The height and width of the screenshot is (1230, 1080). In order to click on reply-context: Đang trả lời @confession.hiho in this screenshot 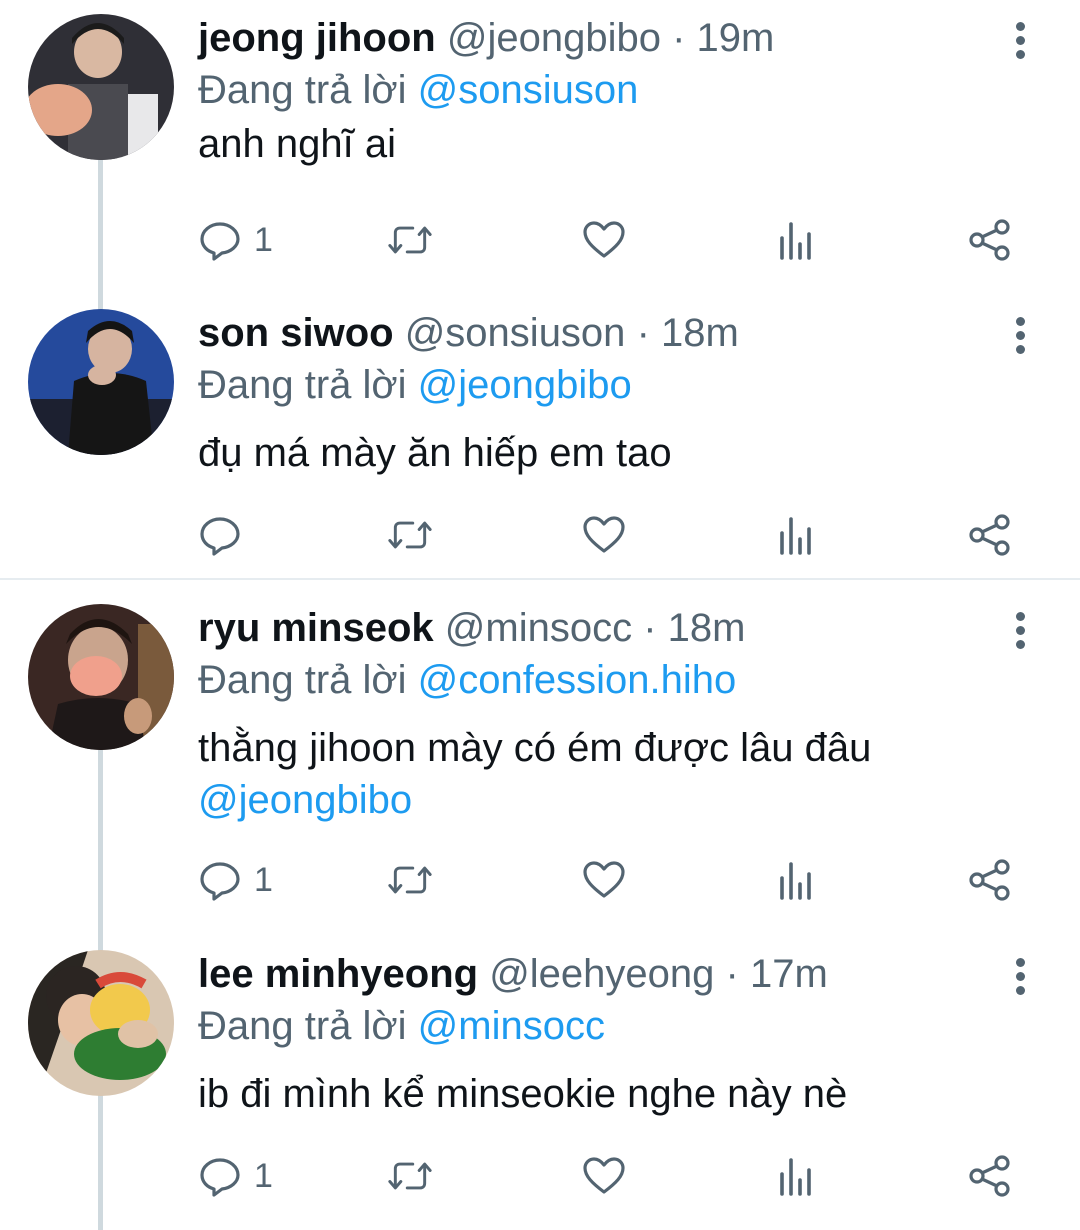, I will do `click(467, 680)`.